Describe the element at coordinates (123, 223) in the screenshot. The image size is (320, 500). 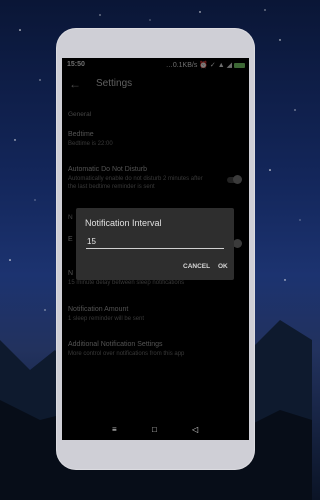
I see `dialog-title: Notification Interval` at that location.